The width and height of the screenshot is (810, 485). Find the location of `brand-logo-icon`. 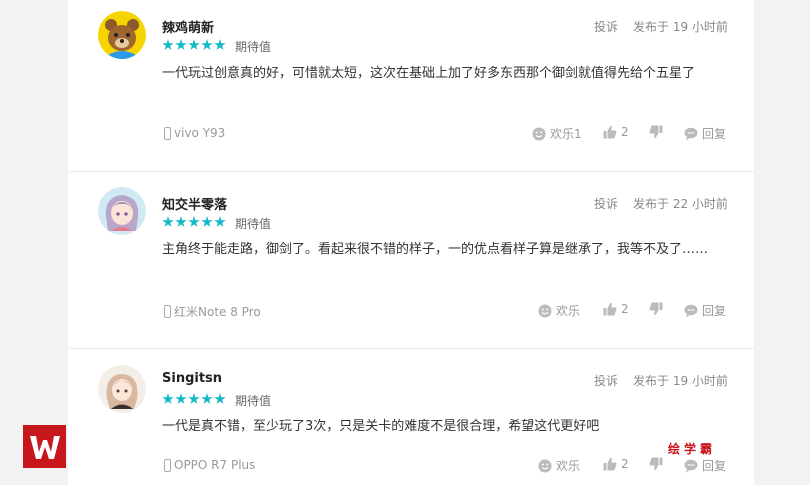

brand-logo-icon is located at coordinates (44, 446).